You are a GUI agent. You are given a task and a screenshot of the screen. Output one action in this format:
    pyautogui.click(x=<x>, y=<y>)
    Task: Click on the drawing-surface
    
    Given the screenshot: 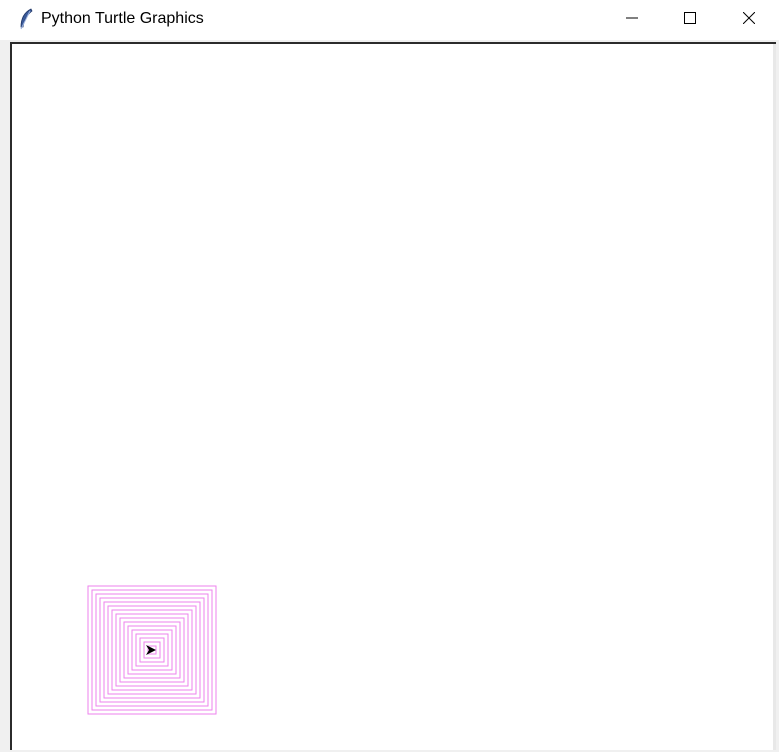 What is the action you would take?
    pyautogui.click(x=152, y=650)
    